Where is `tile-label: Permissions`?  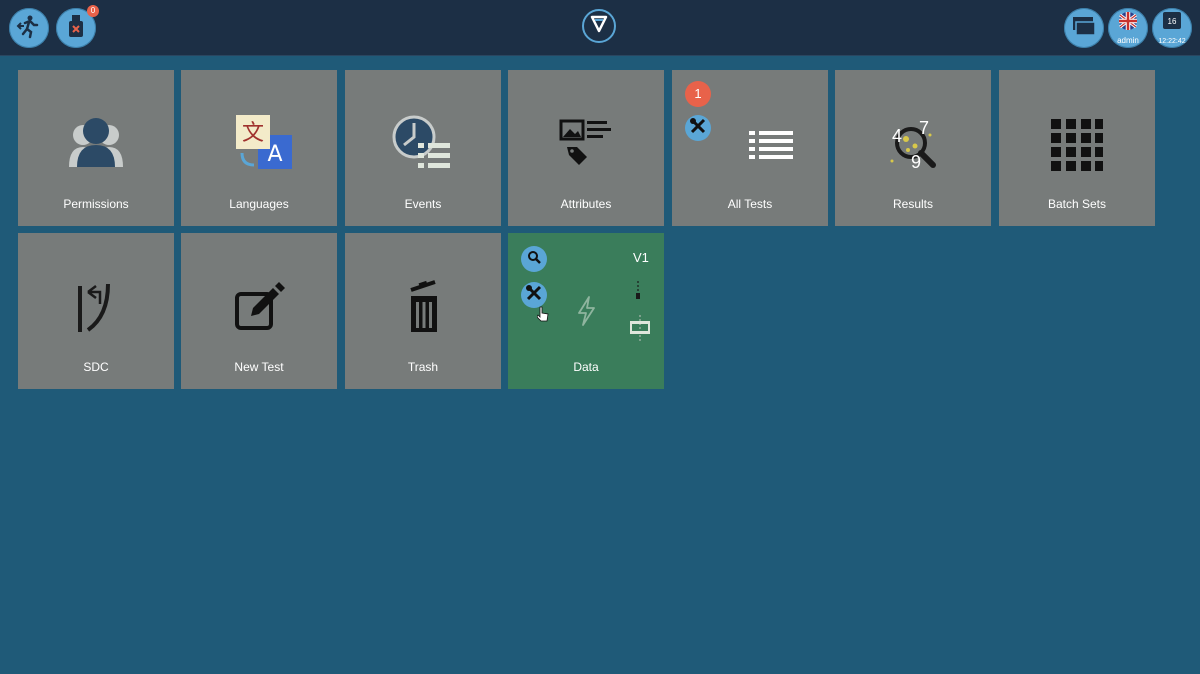
tile-label: Permissions is located at coordinates (96, 204).